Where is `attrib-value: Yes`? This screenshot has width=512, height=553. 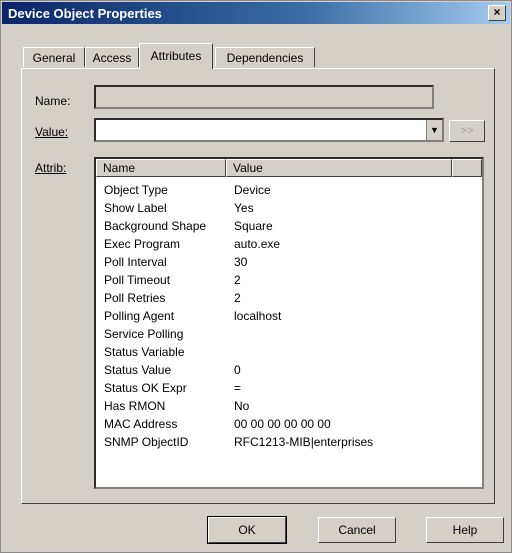 attrib-value: Yes is located at coordinates (244, 208).